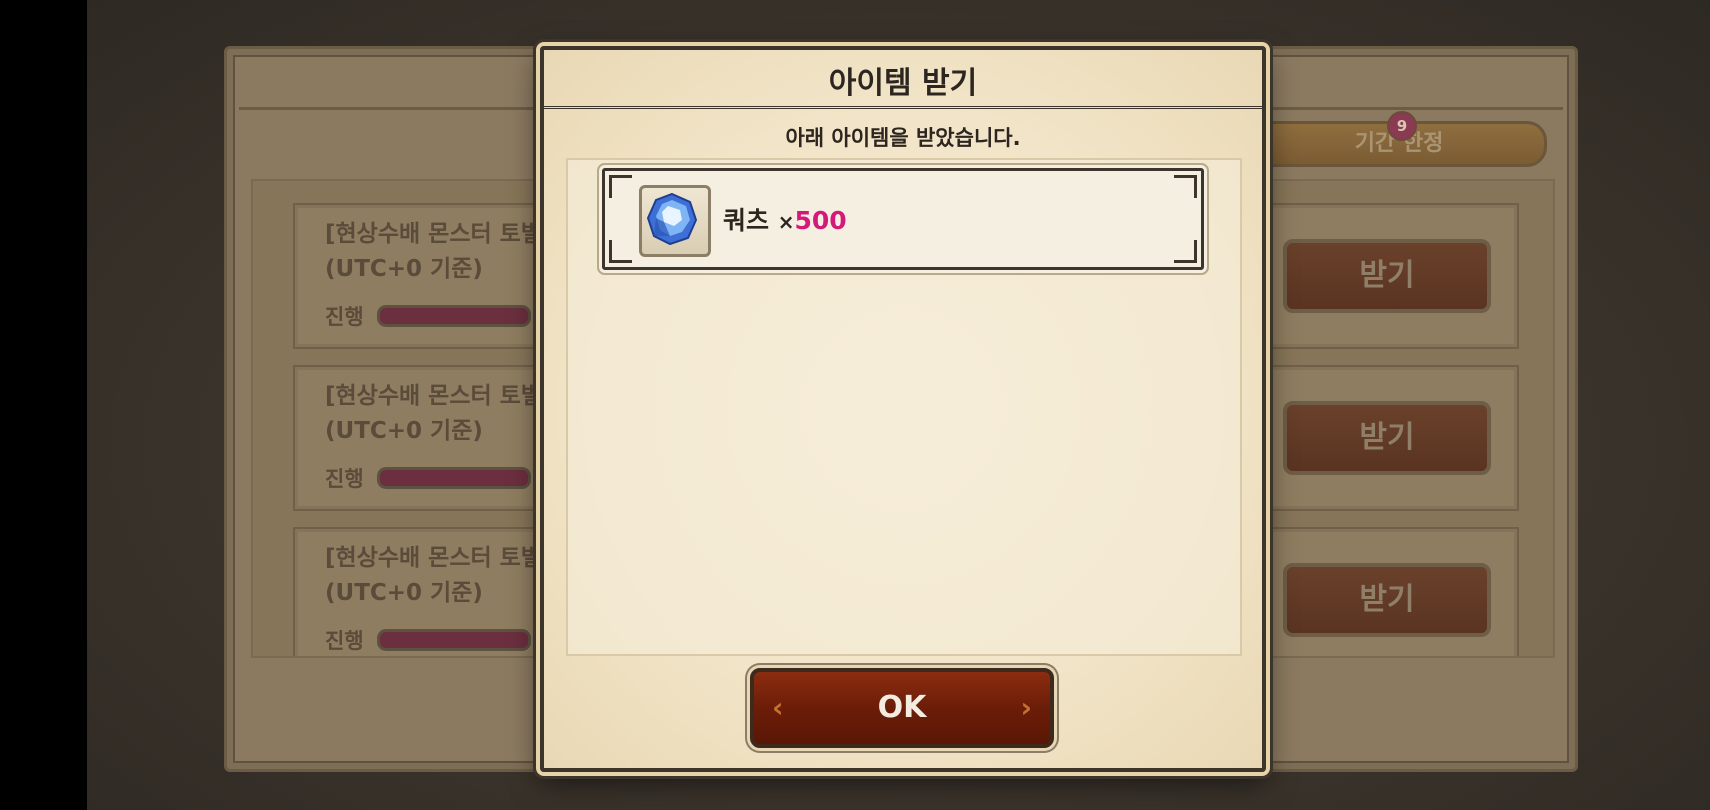 The width and height of the screenshot is (1710, 810). Describe the element at coordinates (903, 83) in the screenshot. I see `dialog-title: 아이템 받기` at that location.